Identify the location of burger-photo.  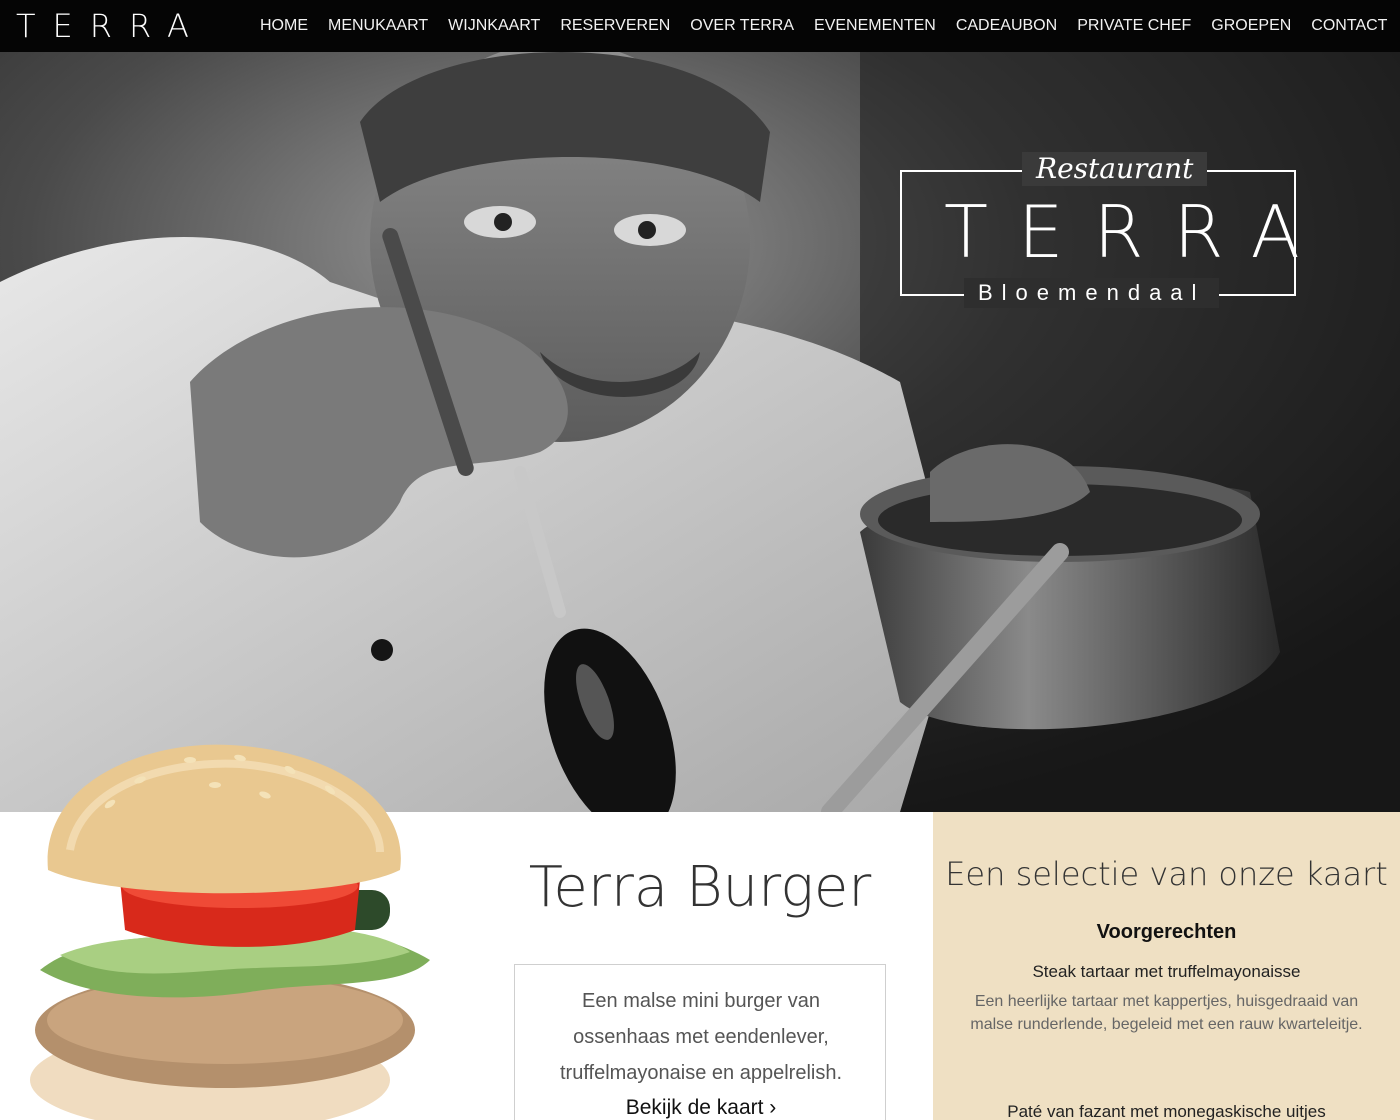
(230, 932).